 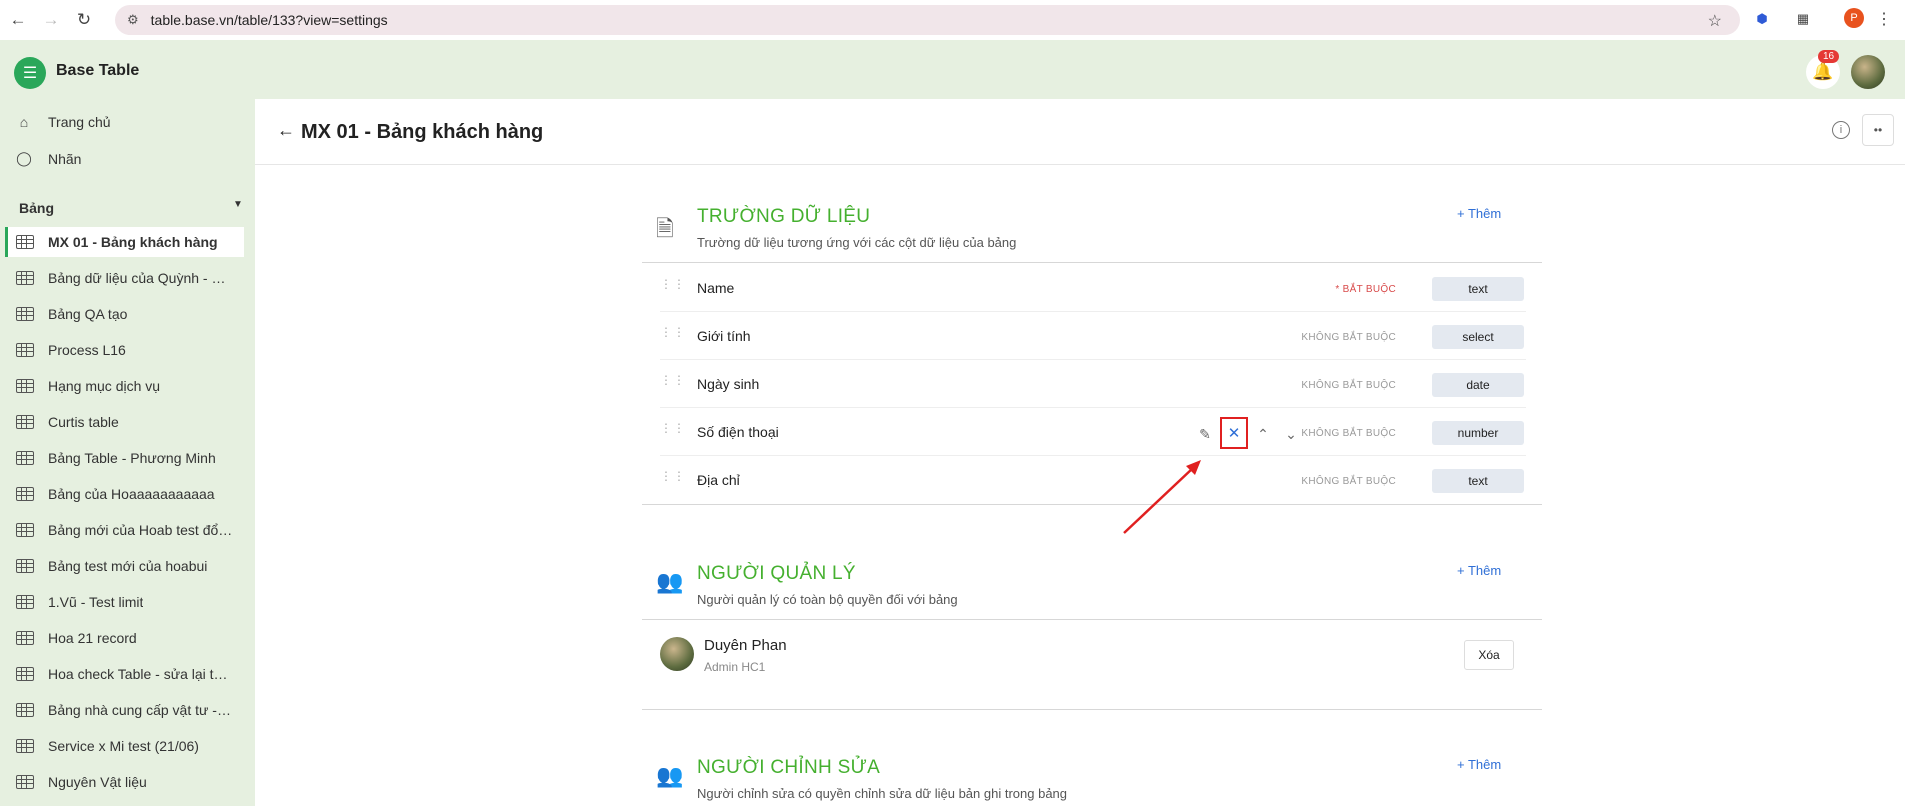 I want to click on sidebar-table-item: Bảng Table - Phương Minh, so click(x=124, y=458).